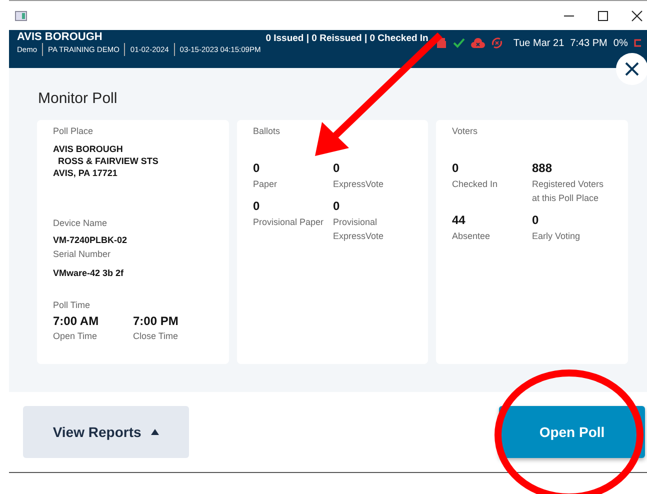  Describe the element at coordinates (82, 254) in the screenshot. I see `field-label: Serial Number` at that location.